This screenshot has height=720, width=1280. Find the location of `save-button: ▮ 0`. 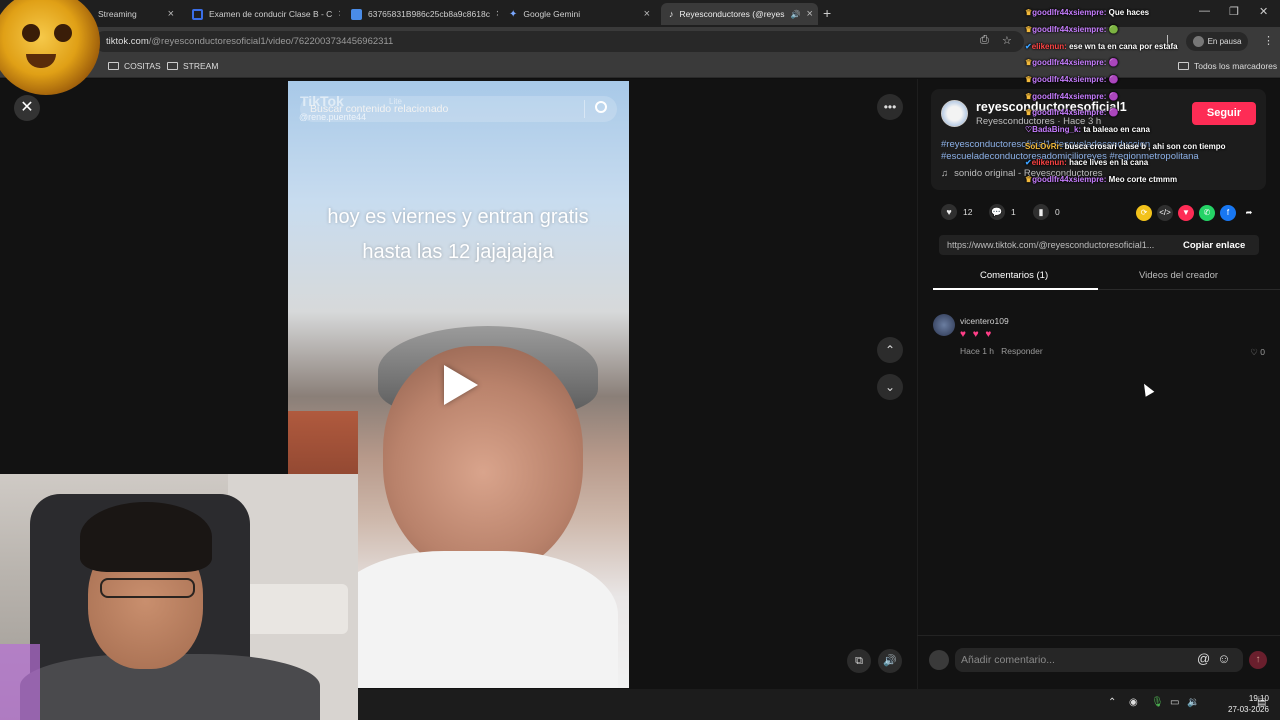

save-button: ▮ 0 is located at coordinates (1046, 212).